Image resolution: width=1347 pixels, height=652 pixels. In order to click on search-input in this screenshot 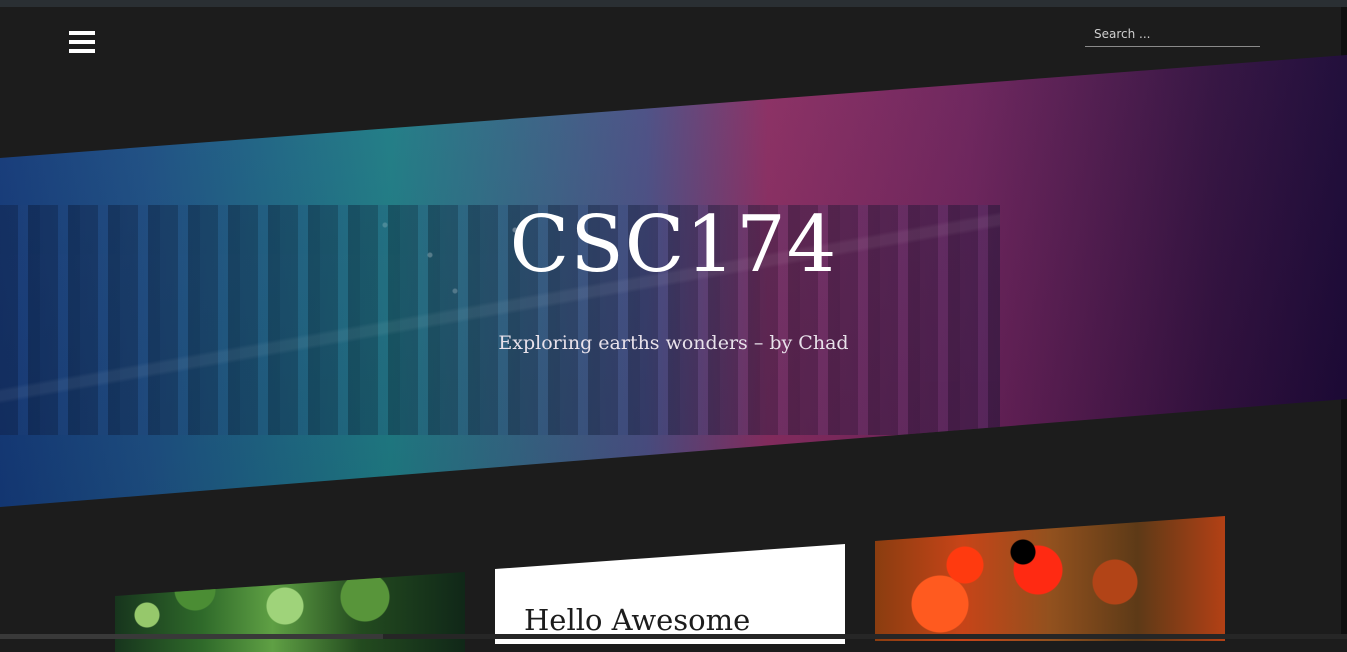, I will do `click(1172, 34)`.